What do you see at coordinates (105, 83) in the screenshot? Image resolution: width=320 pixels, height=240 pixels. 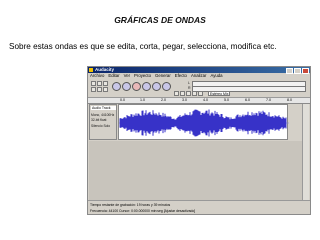 I see `draw-tool-icon` at bounding box center [105, 83].